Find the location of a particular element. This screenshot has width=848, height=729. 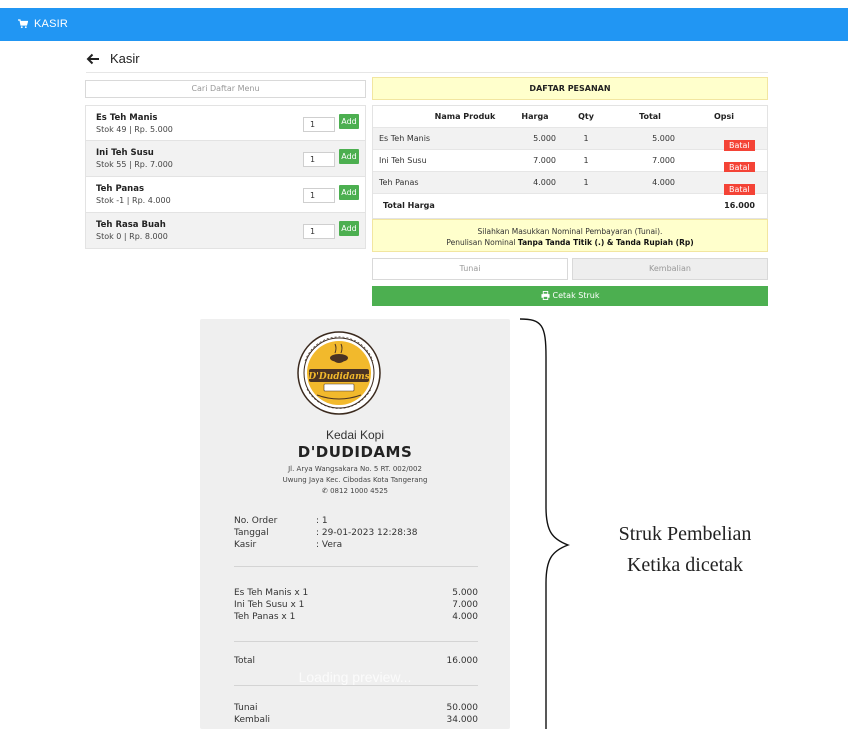

receipt-info-row: Kasir : Vera is located at coordinates (288, 545).